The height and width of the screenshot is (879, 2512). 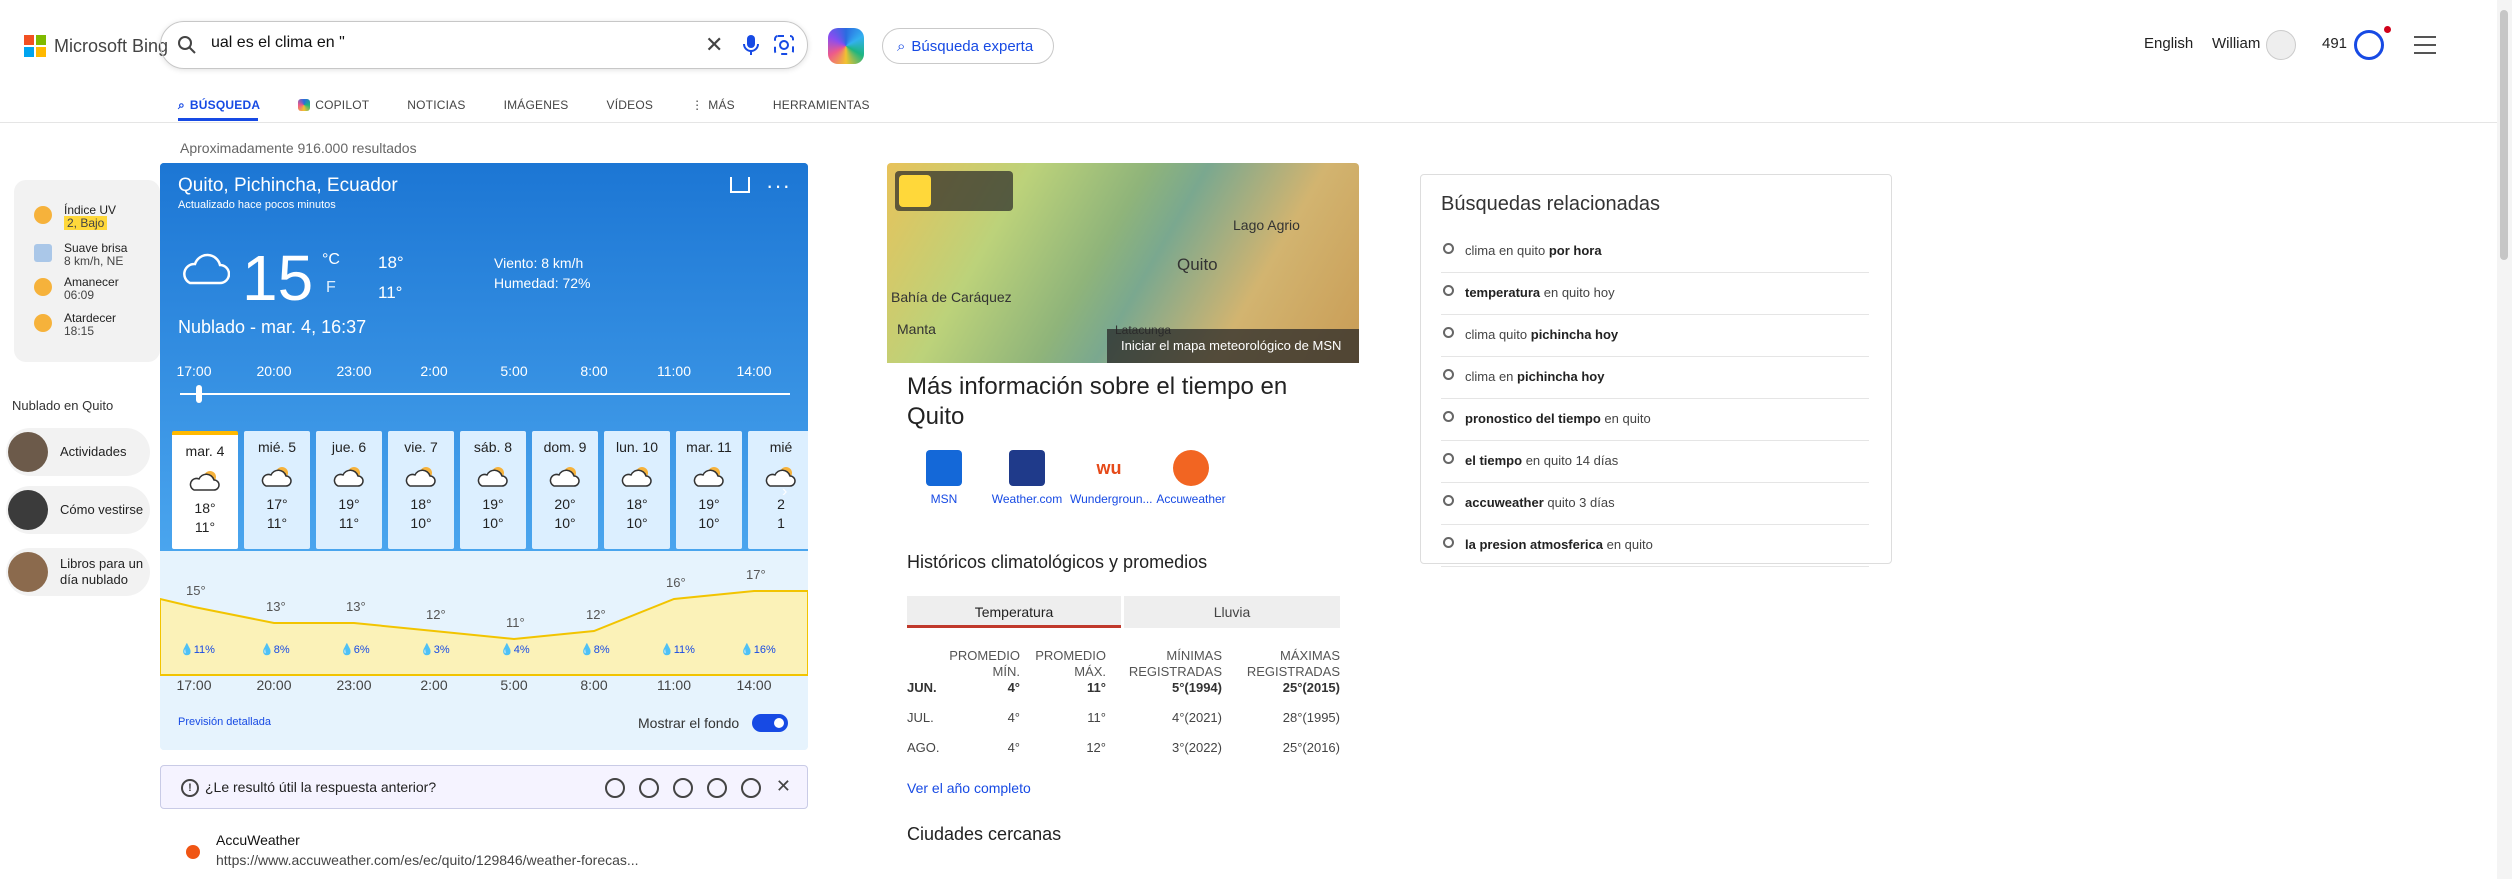 I want to click on background-toggle, so click(x=770, y=723).